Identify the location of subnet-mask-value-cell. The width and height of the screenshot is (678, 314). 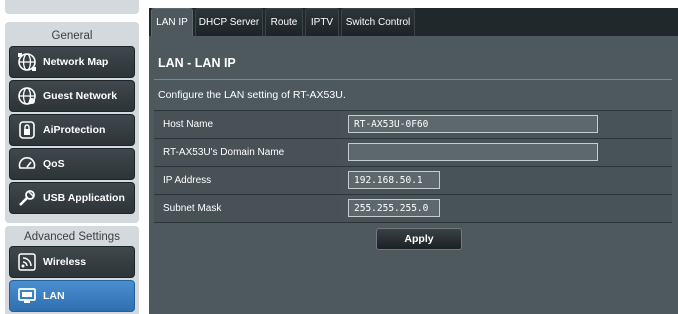
(507, 208).